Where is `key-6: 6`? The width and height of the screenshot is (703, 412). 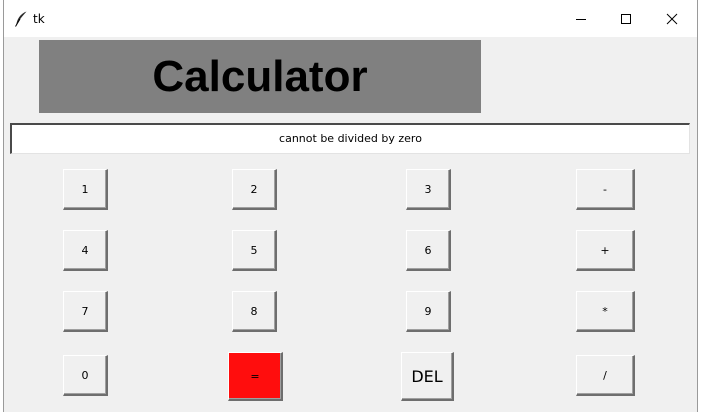
key-6: 6 is located at coordinates (428, 250).